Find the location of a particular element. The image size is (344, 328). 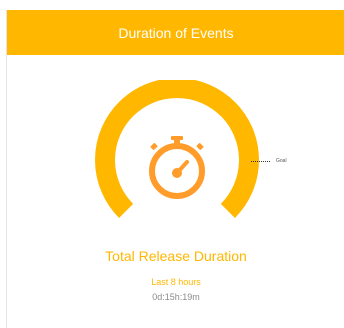

metric-title: Total Release Duration is located at coordinates (176, 256).